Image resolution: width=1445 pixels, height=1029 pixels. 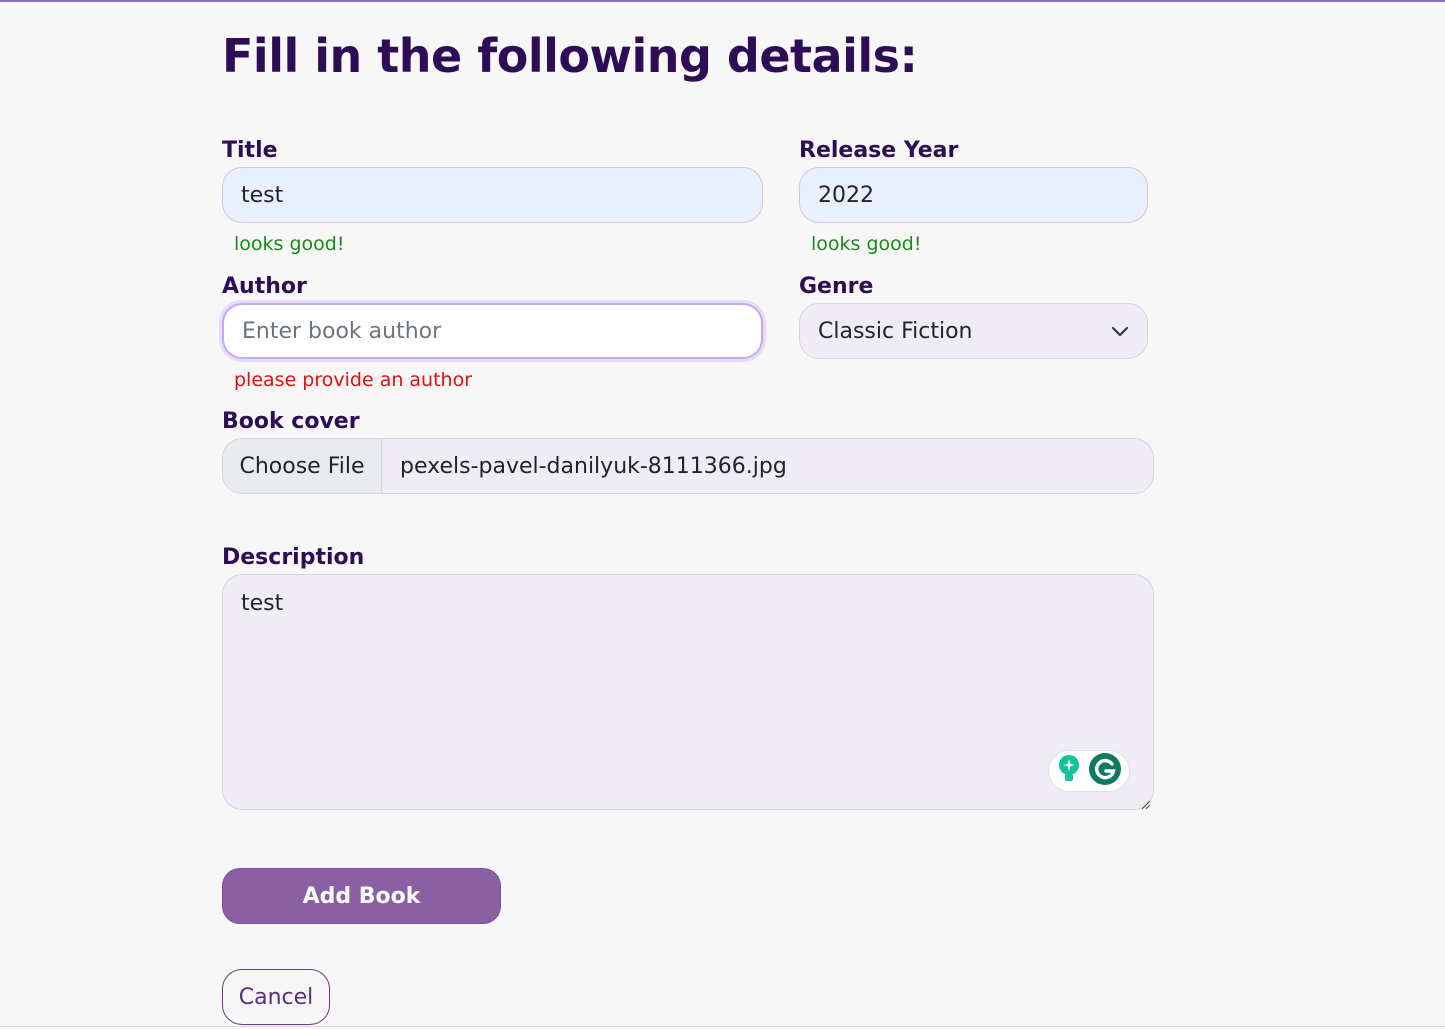 What do you see at coordinates (353, 380) in the screenshot?
I see `author-invalid-feedback: please provide an author` at bounding box center [353, 380].